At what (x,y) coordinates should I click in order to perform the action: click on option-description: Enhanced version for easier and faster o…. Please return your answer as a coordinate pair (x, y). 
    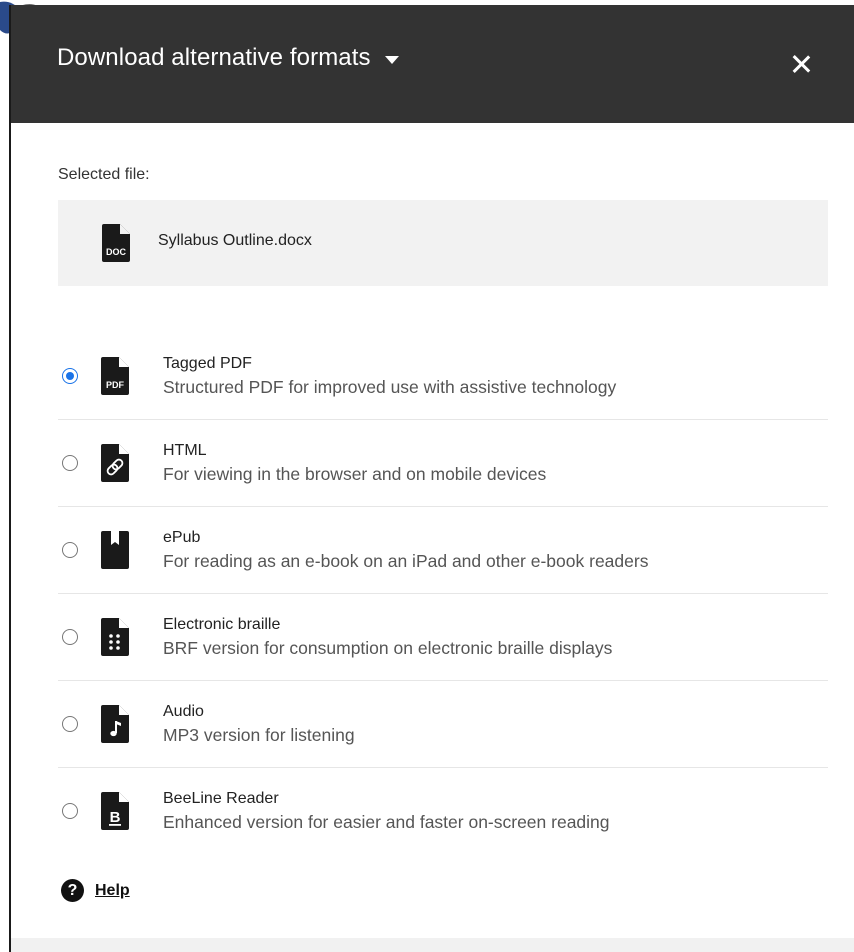
    Looking at the image, I should click on (386, 821).